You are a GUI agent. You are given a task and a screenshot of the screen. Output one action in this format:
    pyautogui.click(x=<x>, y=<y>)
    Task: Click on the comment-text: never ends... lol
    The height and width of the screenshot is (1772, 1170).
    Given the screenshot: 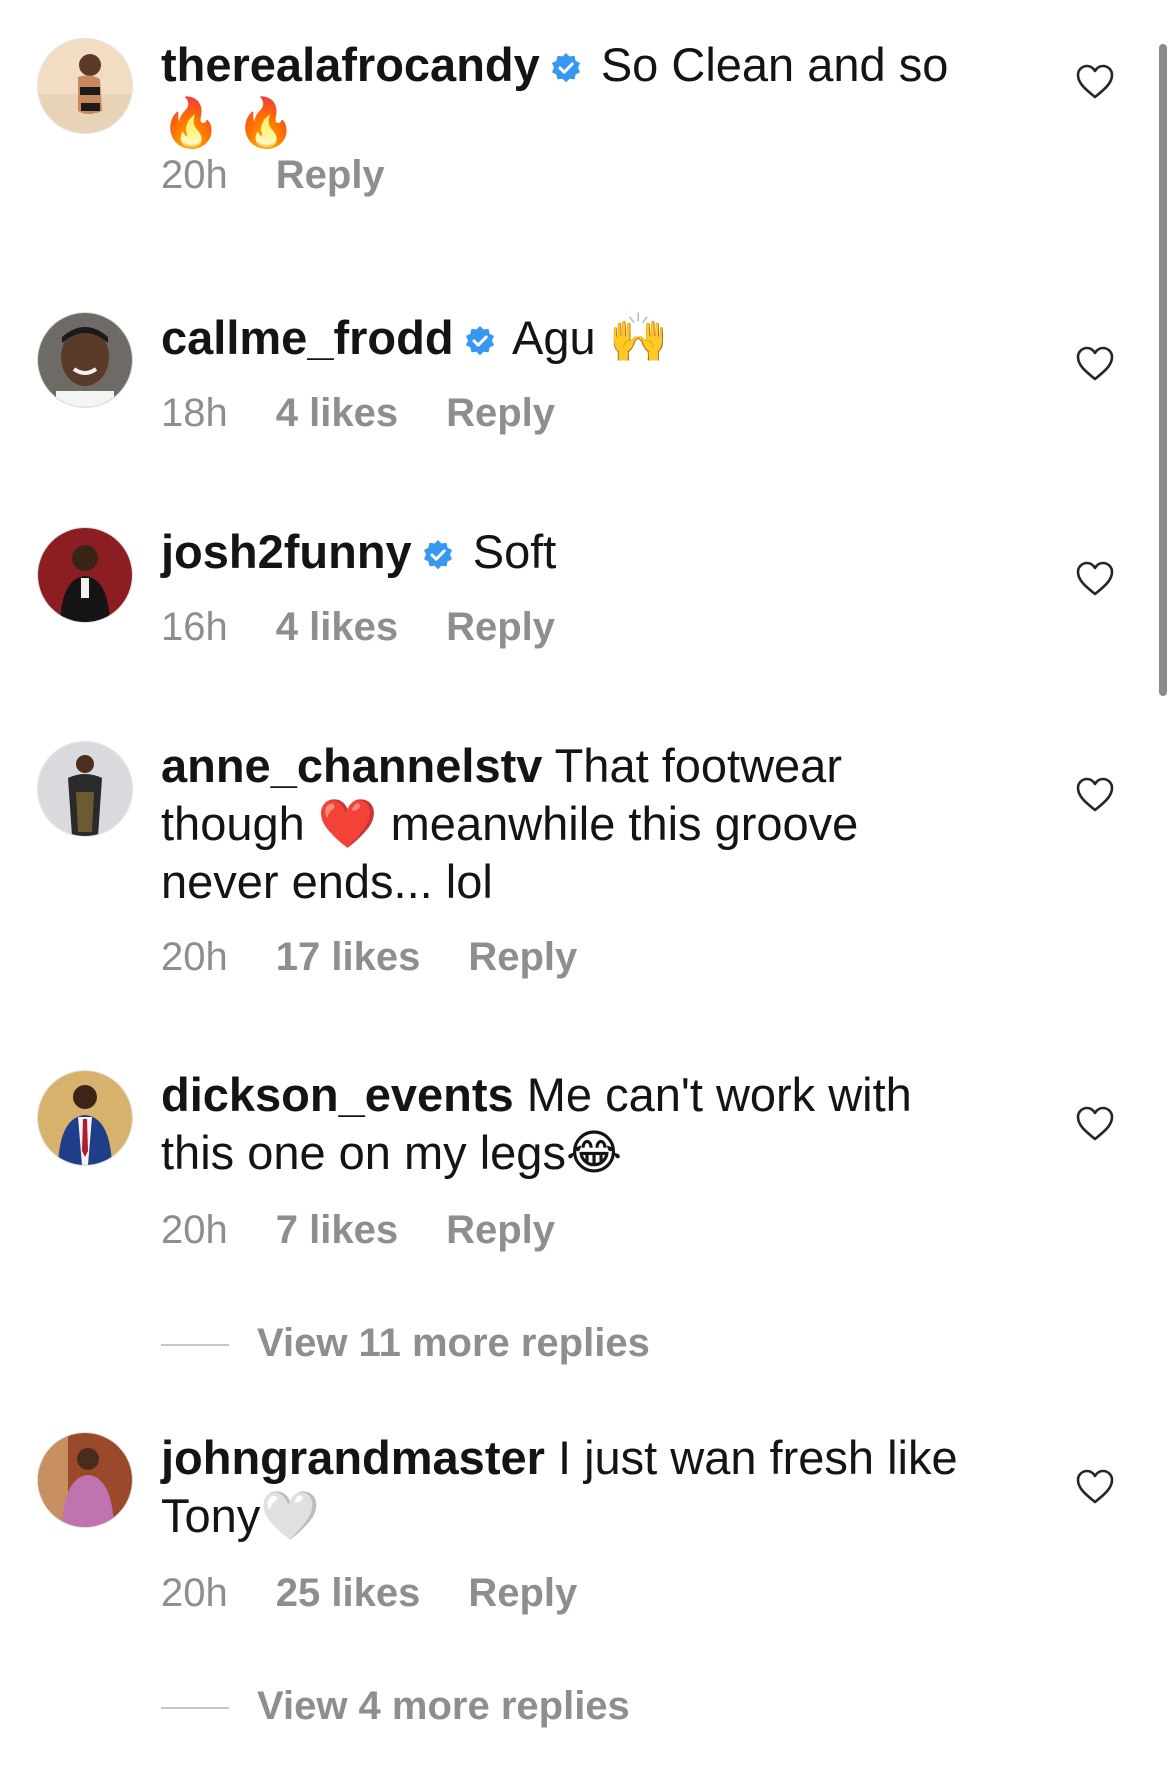 What is the action you would take?
    pyautogui.click(x=327, y=881)
    